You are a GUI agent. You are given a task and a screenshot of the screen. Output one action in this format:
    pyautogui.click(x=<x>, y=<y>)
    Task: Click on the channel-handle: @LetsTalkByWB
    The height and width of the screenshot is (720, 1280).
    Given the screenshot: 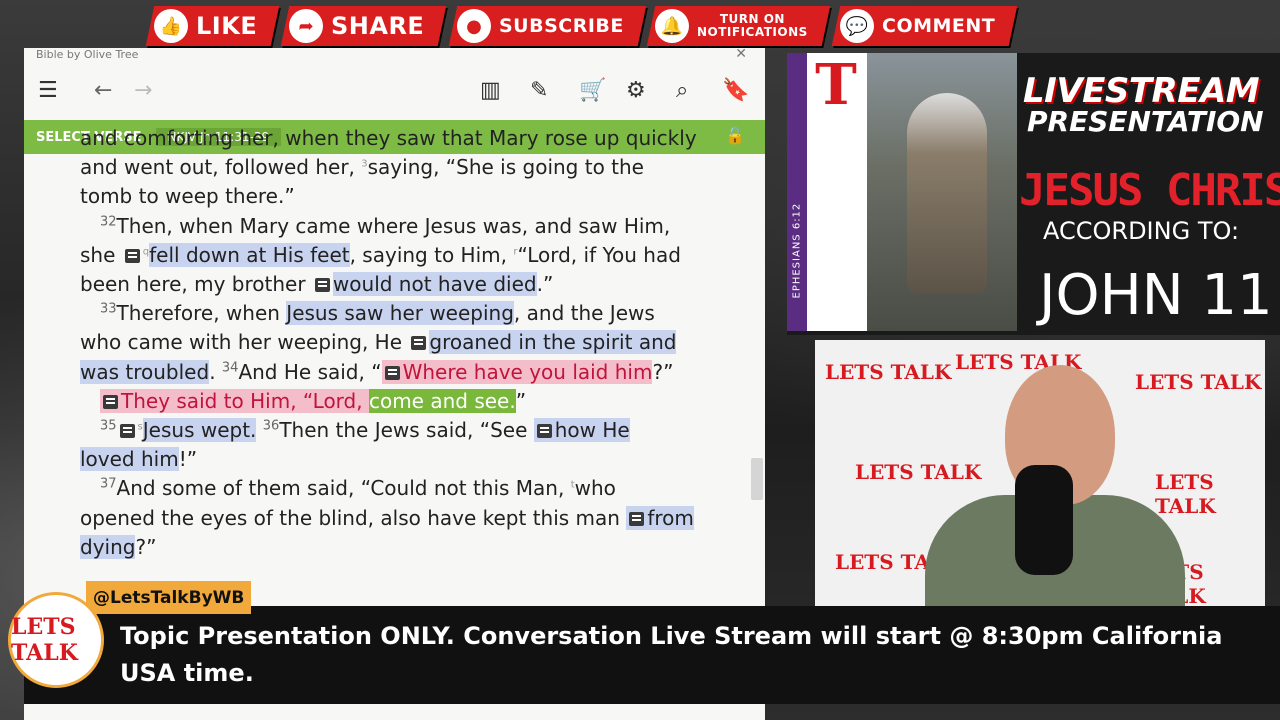 What is the action you would take?
    pyautogui.click(x=169, y=597)
    